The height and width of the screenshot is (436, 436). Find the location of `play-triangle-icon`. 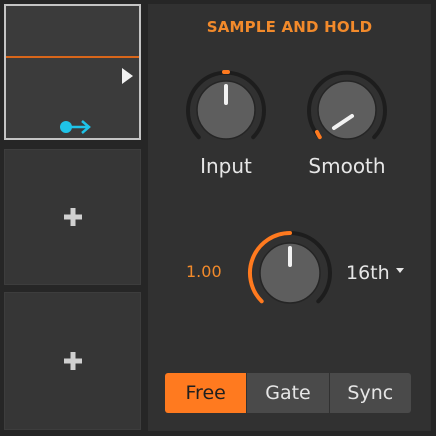

play-triangle-icon is located at coordinates (127, 76).